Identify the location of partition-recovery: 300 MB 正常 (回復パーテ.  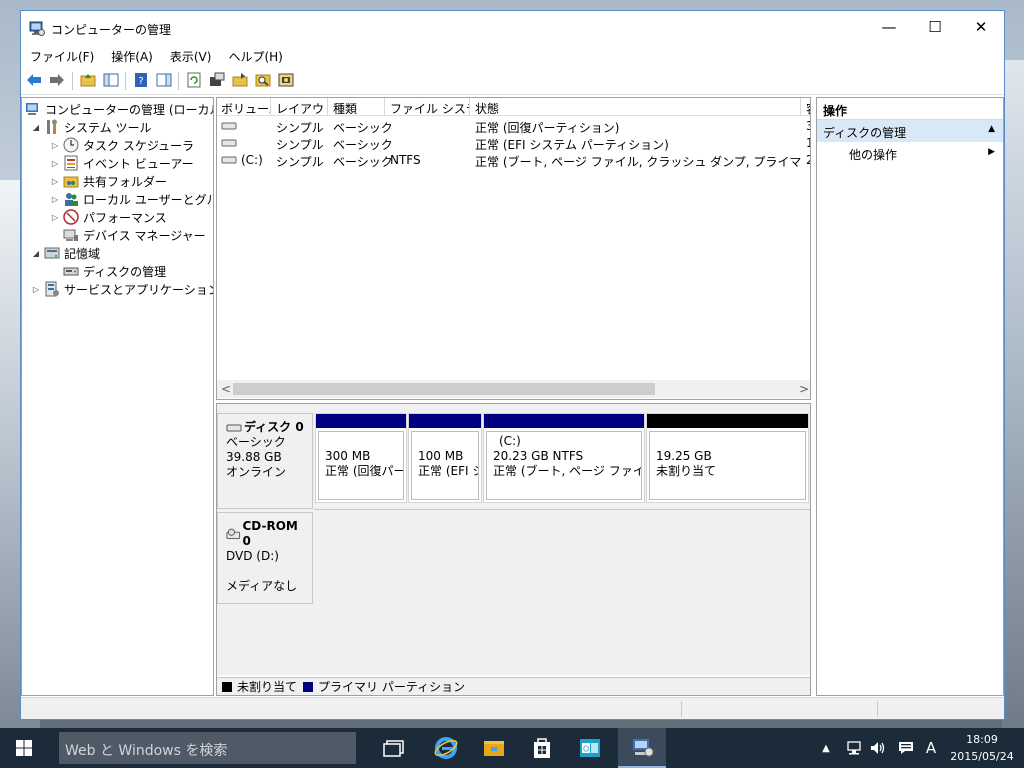
(361, 458).